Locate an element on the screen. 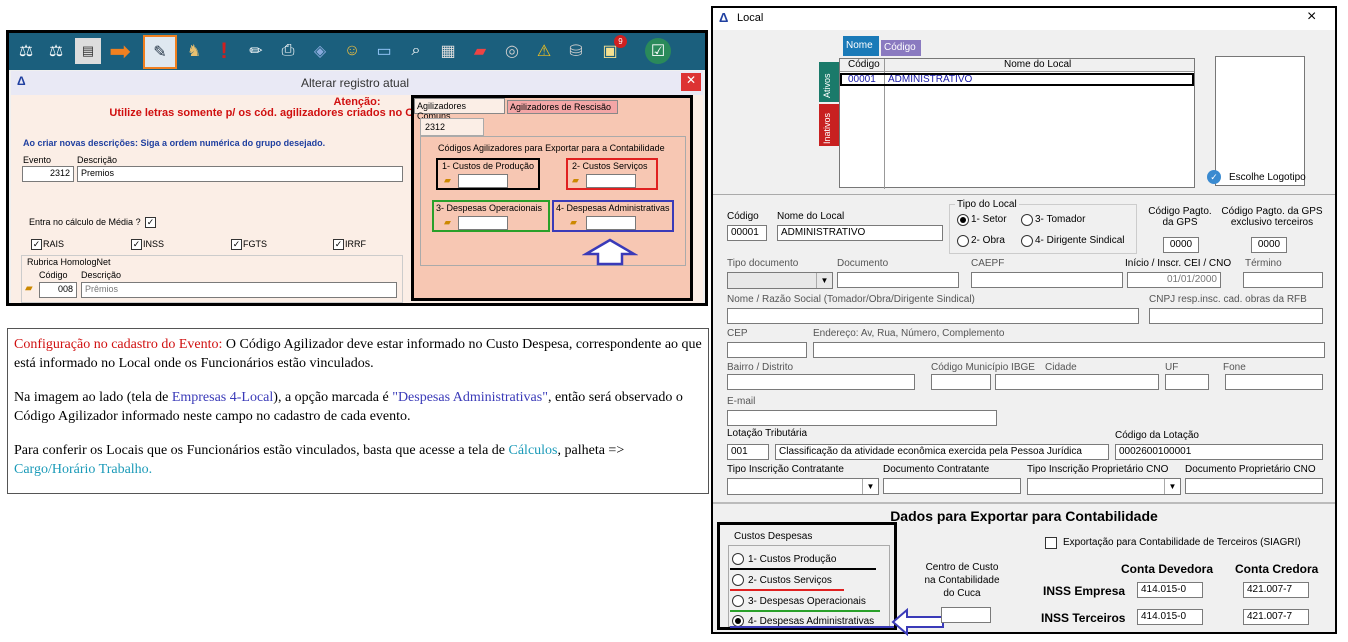 This screenshot has height=642, width=1348. tab-nome: Nome is located at coordinates (861, 46).